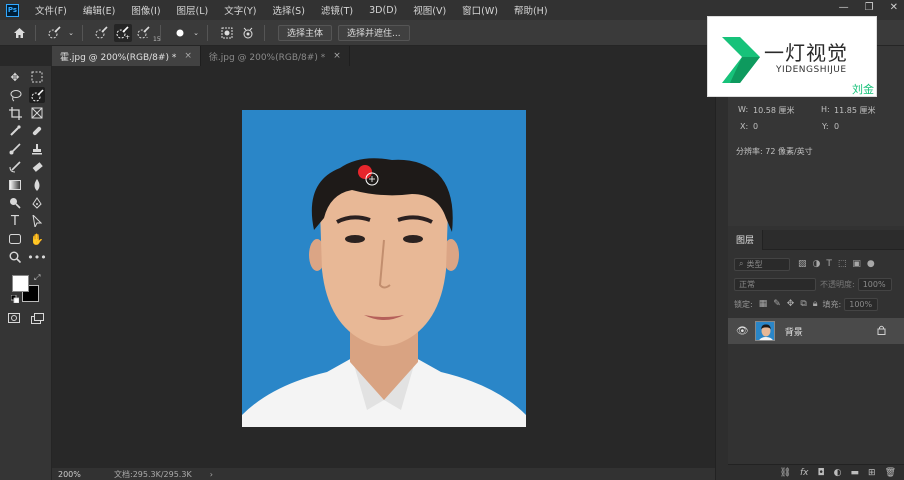  What do you see at coordinates (754, 264) in the screenshot?
I see `filter-kind-label: 类型` at bounding box center [754, 264].